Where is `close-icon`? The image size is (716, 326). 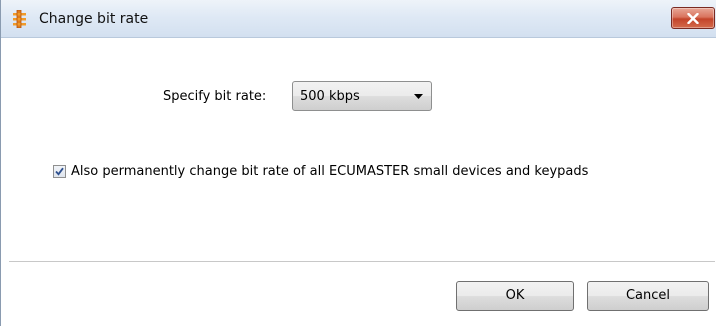 close-icon is located at coordinates (693, 18).